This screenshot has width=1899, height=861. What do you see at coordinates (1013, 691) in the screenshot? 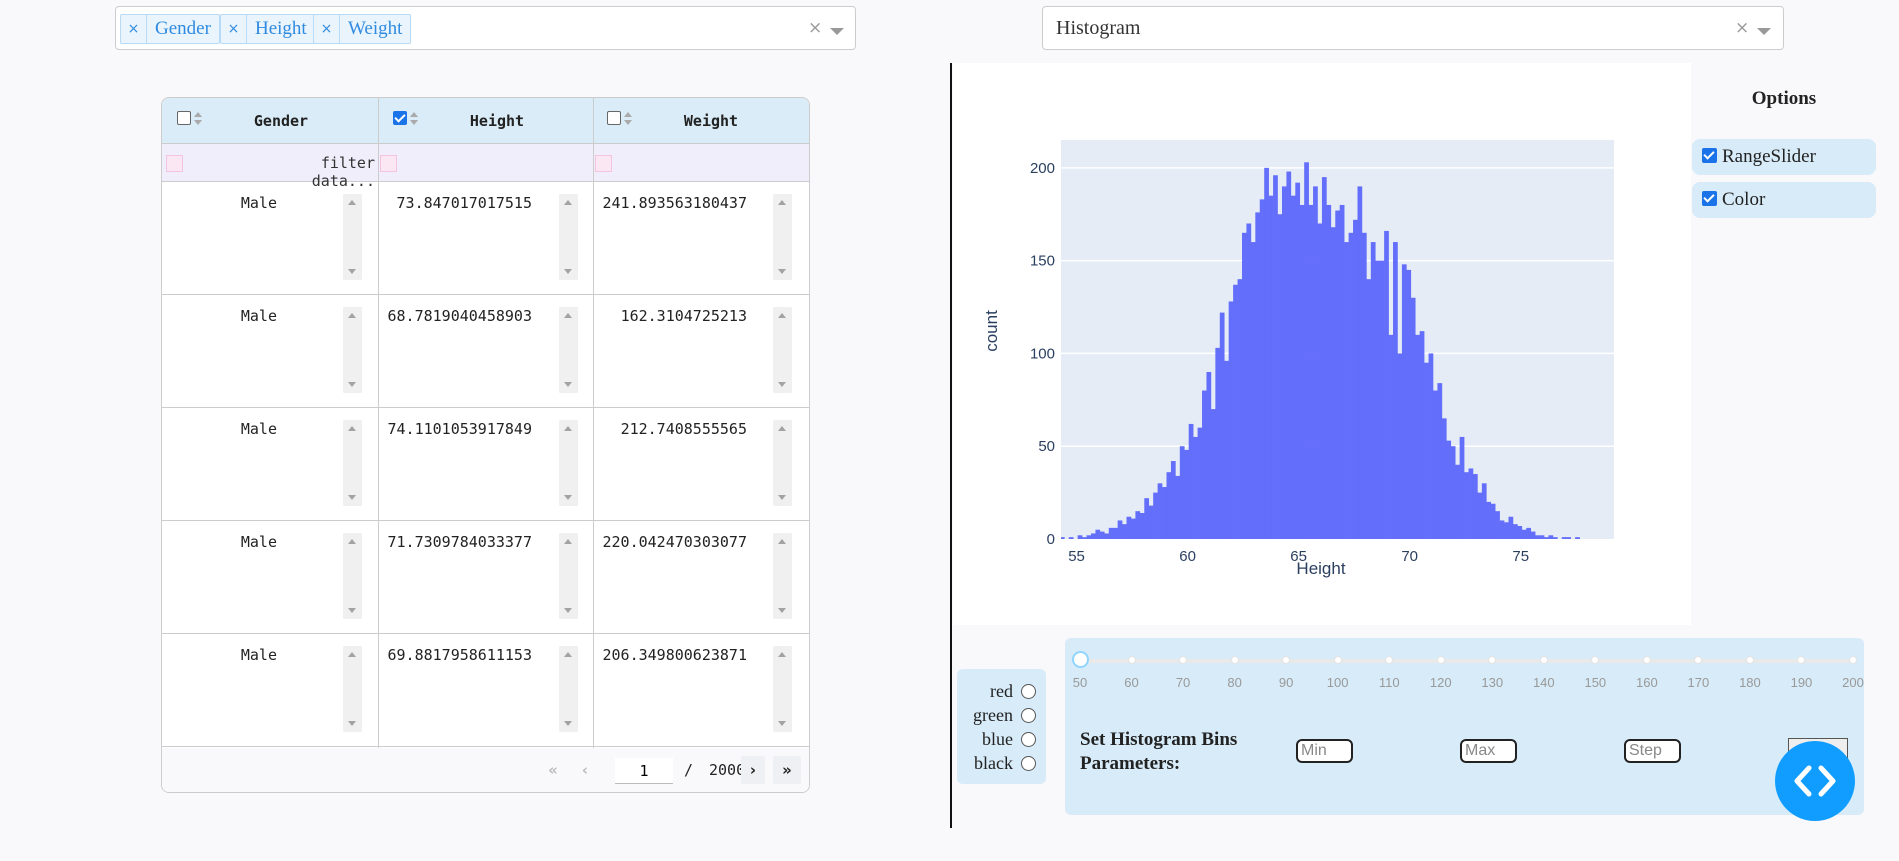
I see `radio-red: red` at bounding box center [1013, 691].